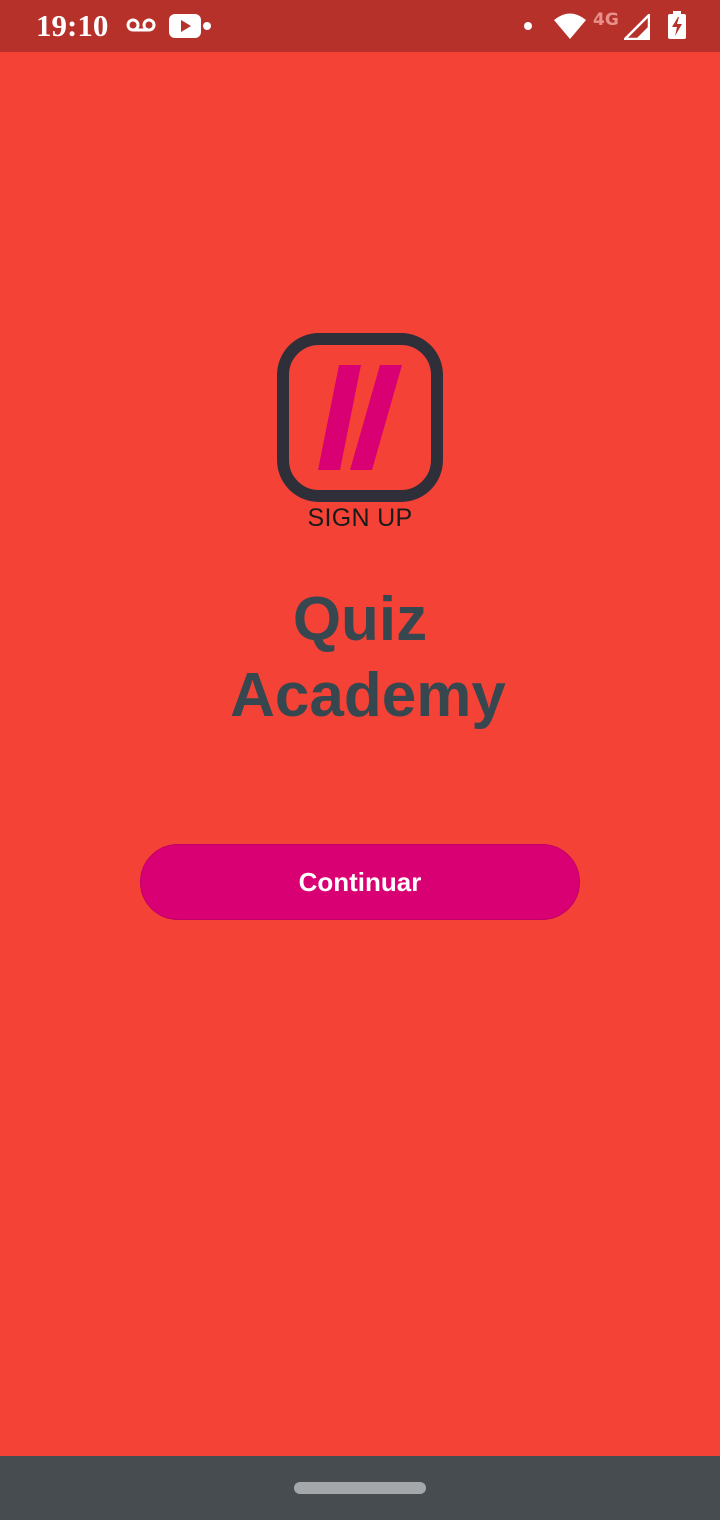 The image size is (720, 1520). What do you see at coordinates (360, 518) in the screenshot?
I see `signup-caption: SIGN UP` at bounding box center [360, 518].